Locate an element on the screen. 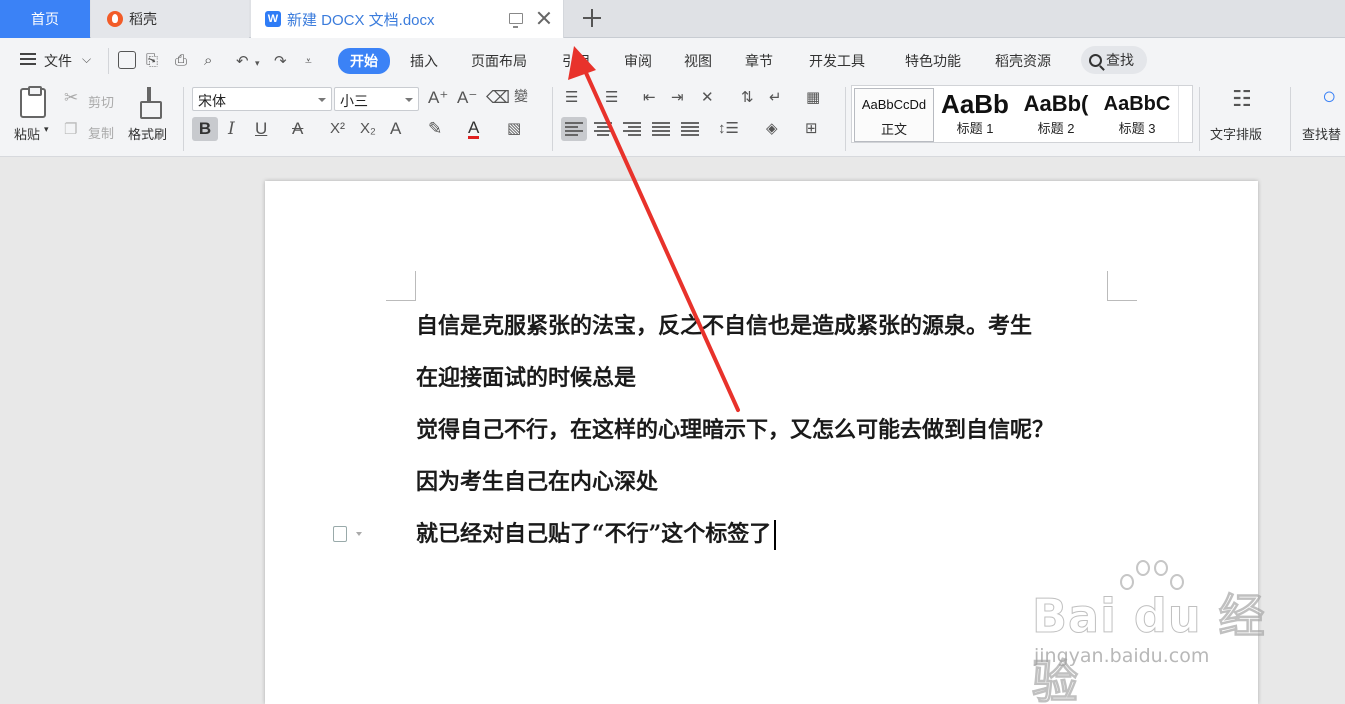 Image resolution: width=1345 pixels, height=704 pixels. menu-chapter: 章节 is located at coordinates (759, 61).